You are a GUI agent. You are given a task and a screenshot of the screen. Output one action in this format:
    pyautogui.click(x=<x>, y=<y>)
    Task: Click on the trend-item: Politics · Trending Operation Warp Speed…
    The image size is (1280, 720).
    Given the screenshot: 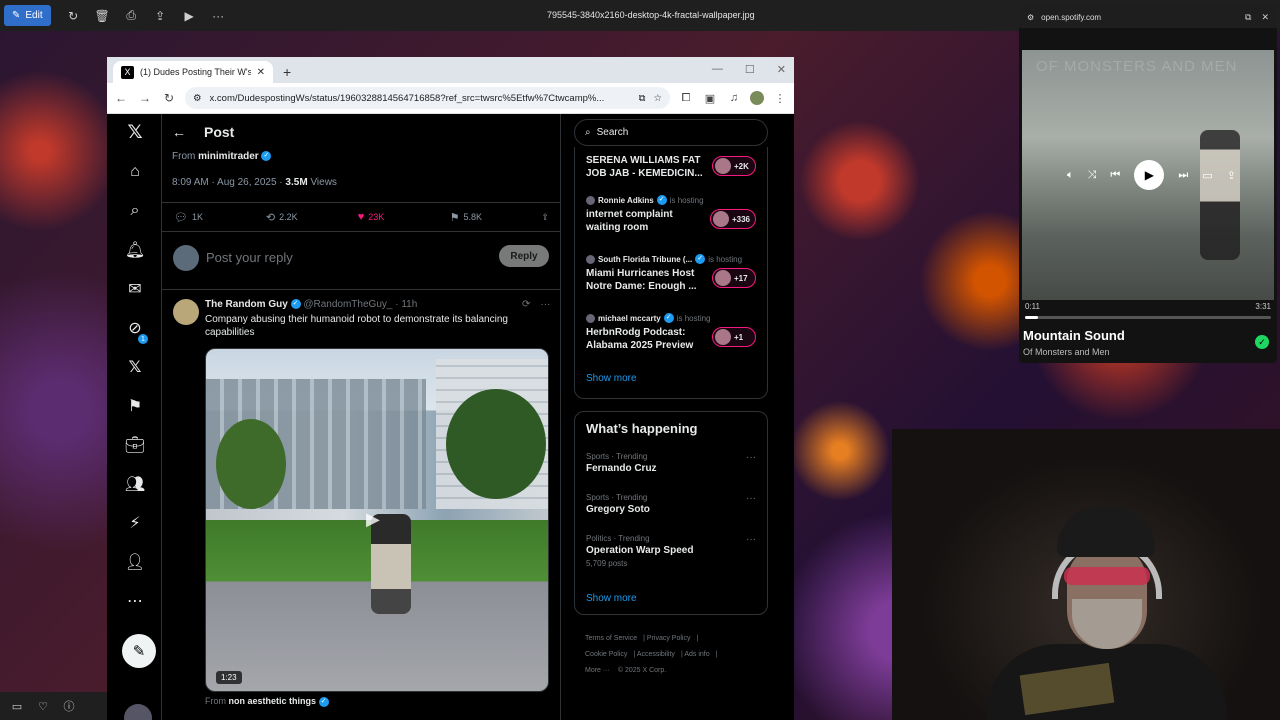 What is the action you would take?
    pyautogui.click(x=671, y=551)
    